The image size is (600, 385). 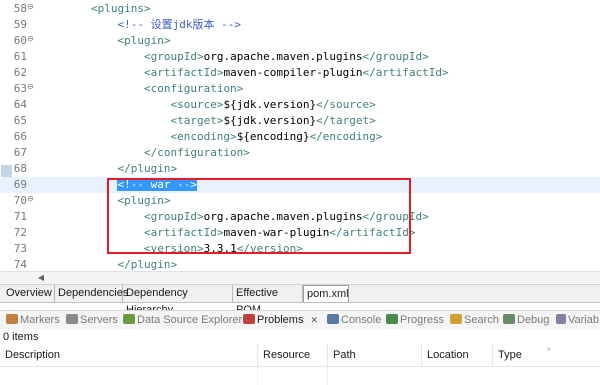 I want to click on data-source-icon, so click(x=129, y=319).